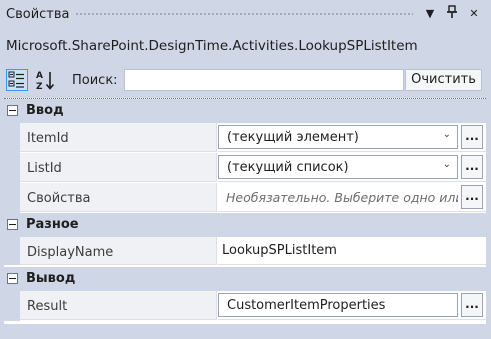 This screenshot has width=491, height=339. Describe the element at coordinates (264, 80) in the screenshot. I see `search-input` at that location.